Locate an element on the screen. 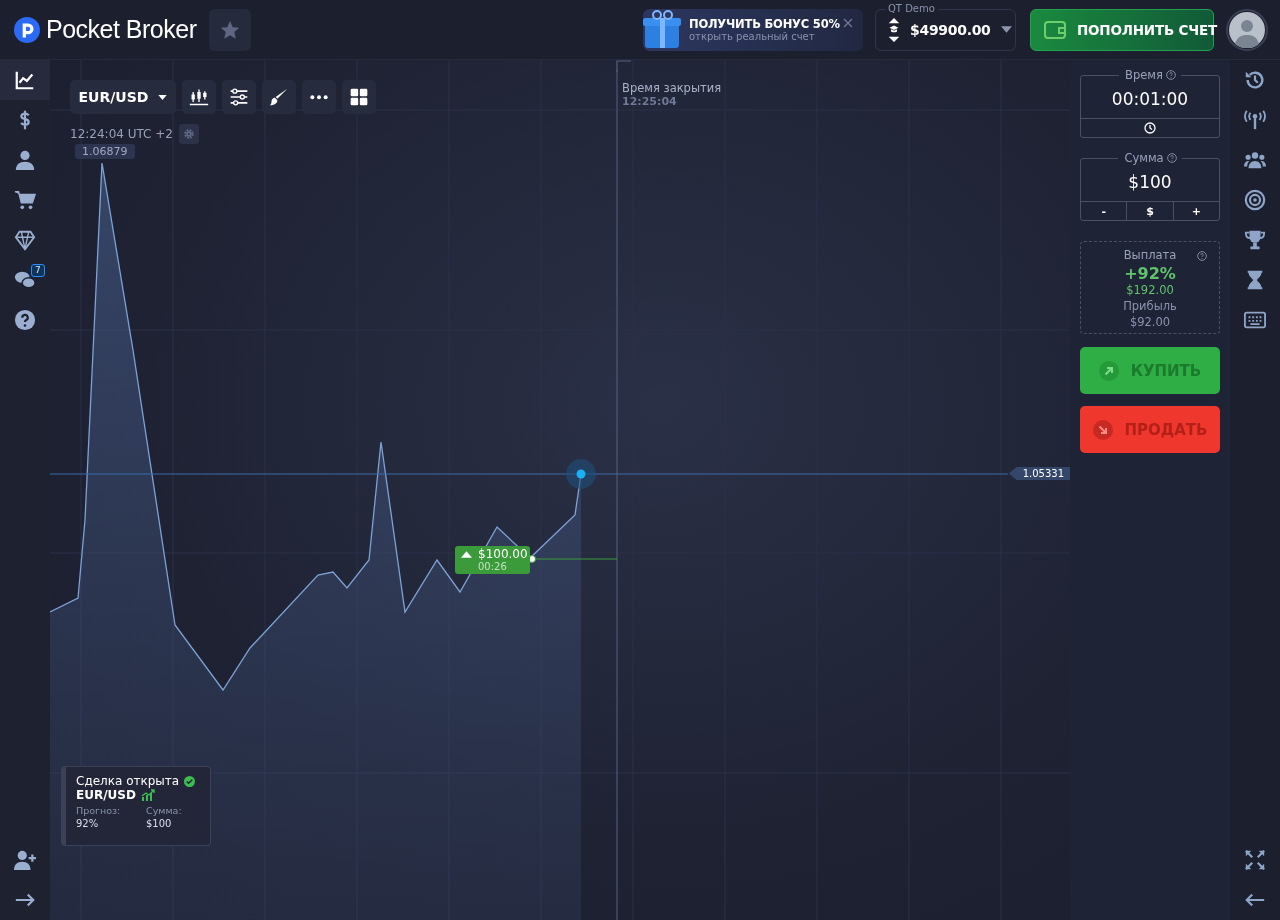 This screenshot has width=1280, height=920. time-picker-button is located at coordinates (1150, 127).